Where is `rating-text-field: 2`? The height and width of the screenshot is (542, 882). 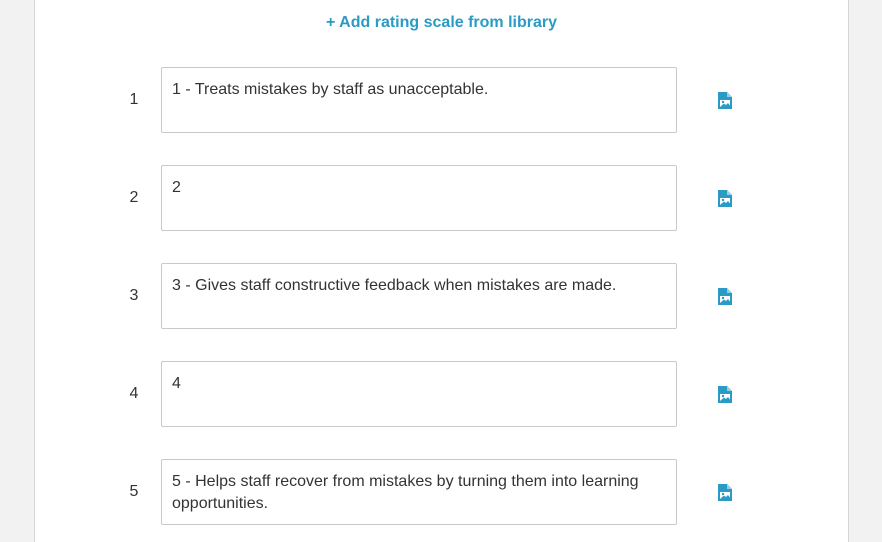
rating-text-field: 2 is located at coordinates (419, 198).